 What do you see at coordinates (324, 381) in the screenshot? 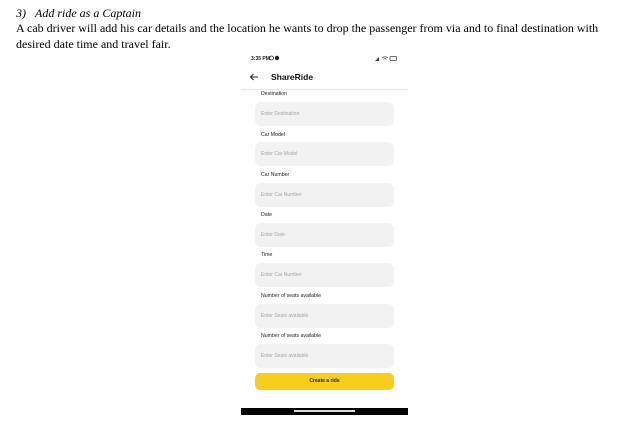
I see `create-ride-button: Create a ride` at bounding box center [324, 381].